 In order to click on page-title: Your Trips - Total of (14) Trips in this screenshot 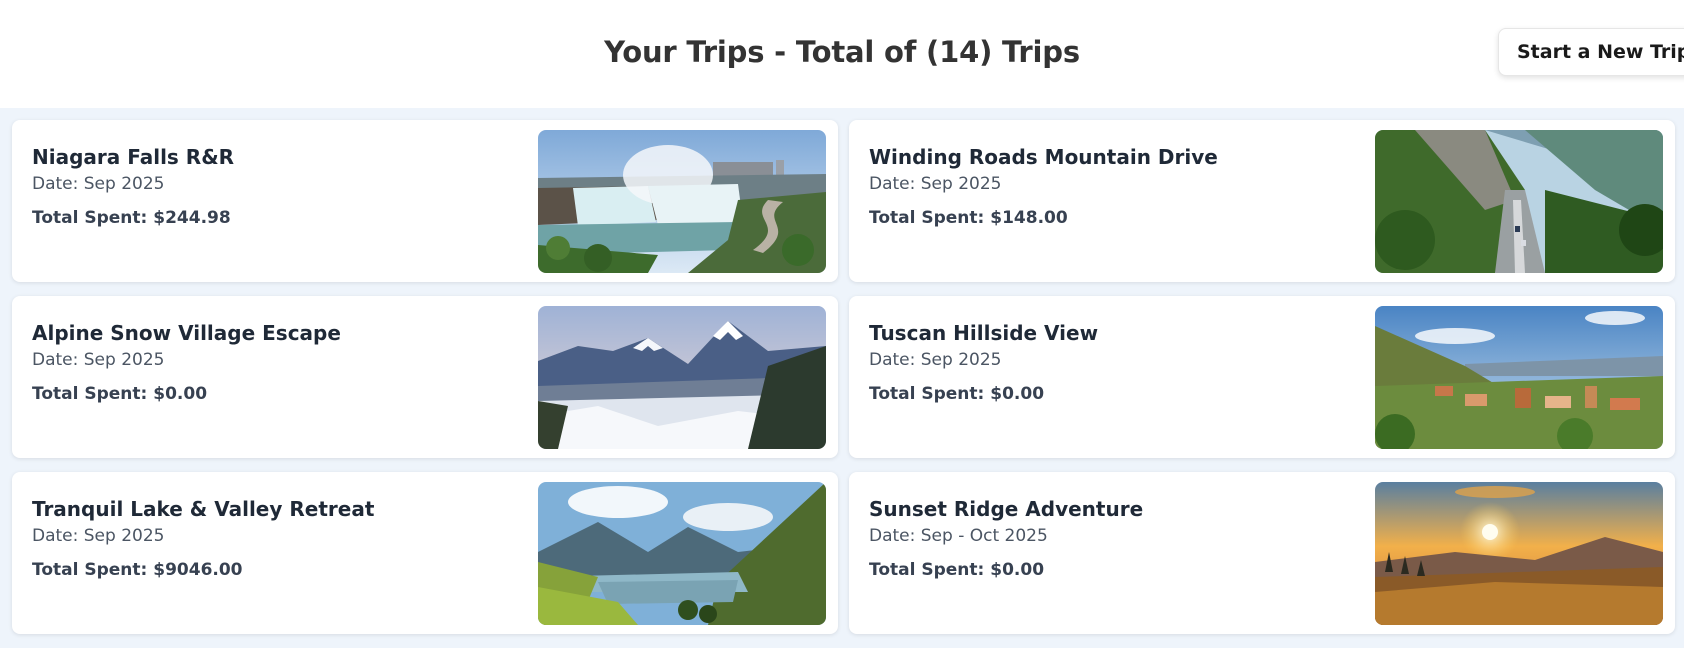, I will do `click(842, 52)`.